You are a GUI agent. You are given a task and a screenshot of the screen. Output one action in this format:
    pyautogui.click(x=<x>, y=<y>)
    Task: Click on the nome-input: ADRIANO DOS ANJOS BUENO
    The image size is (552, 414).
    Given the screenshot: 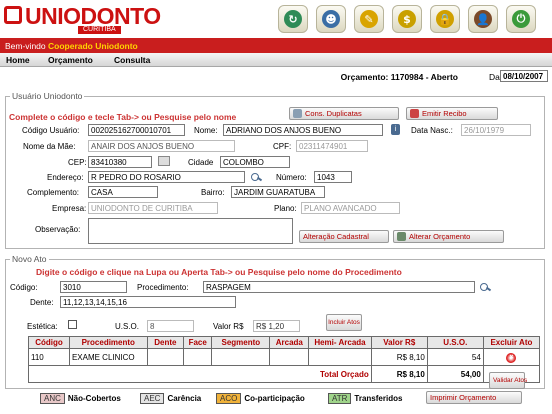 What is the action you would take?
    pyautogui.click(x=303, y=130)
    